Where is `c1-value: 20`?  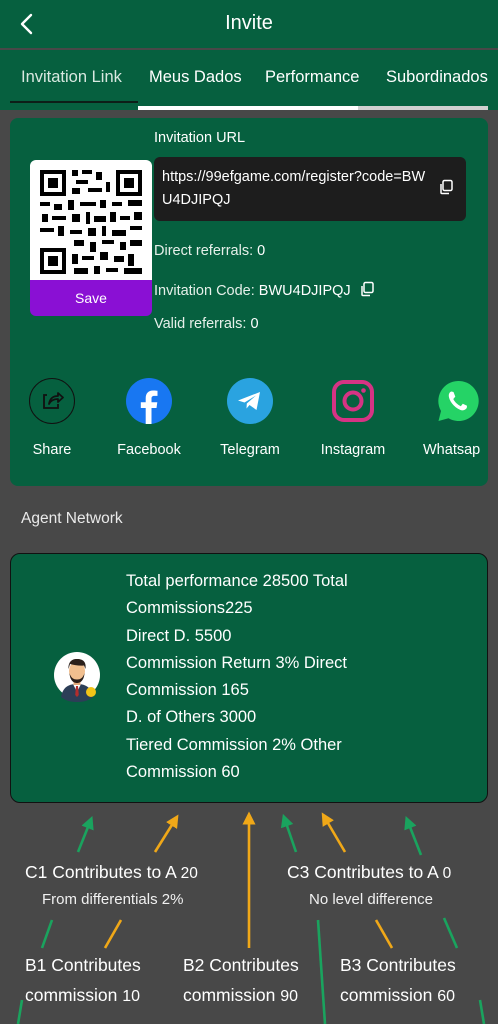
c1-value: 20 is located at coordinates (189, 873).